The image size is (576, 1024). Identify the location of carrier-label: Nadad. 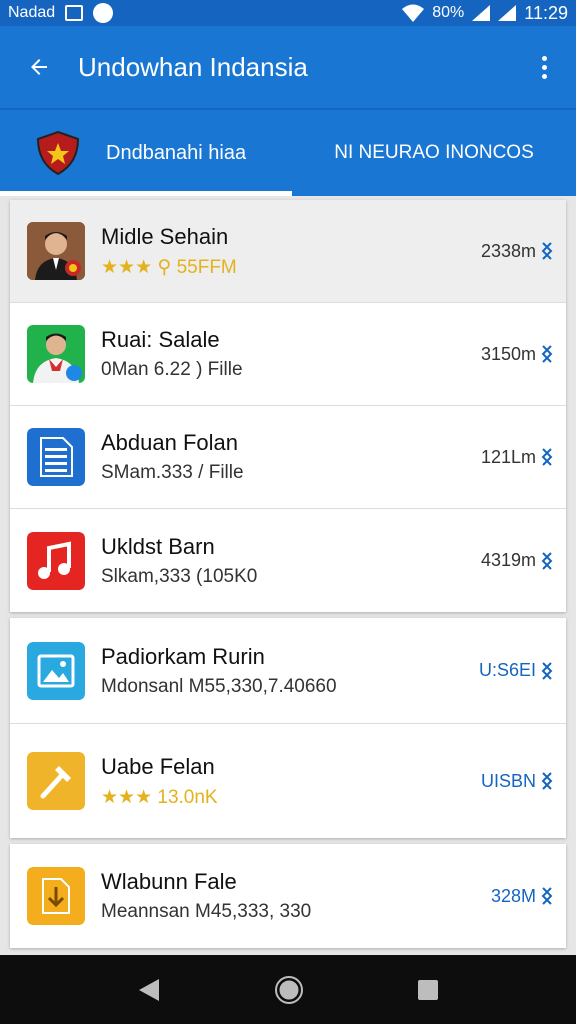
(32, 12).